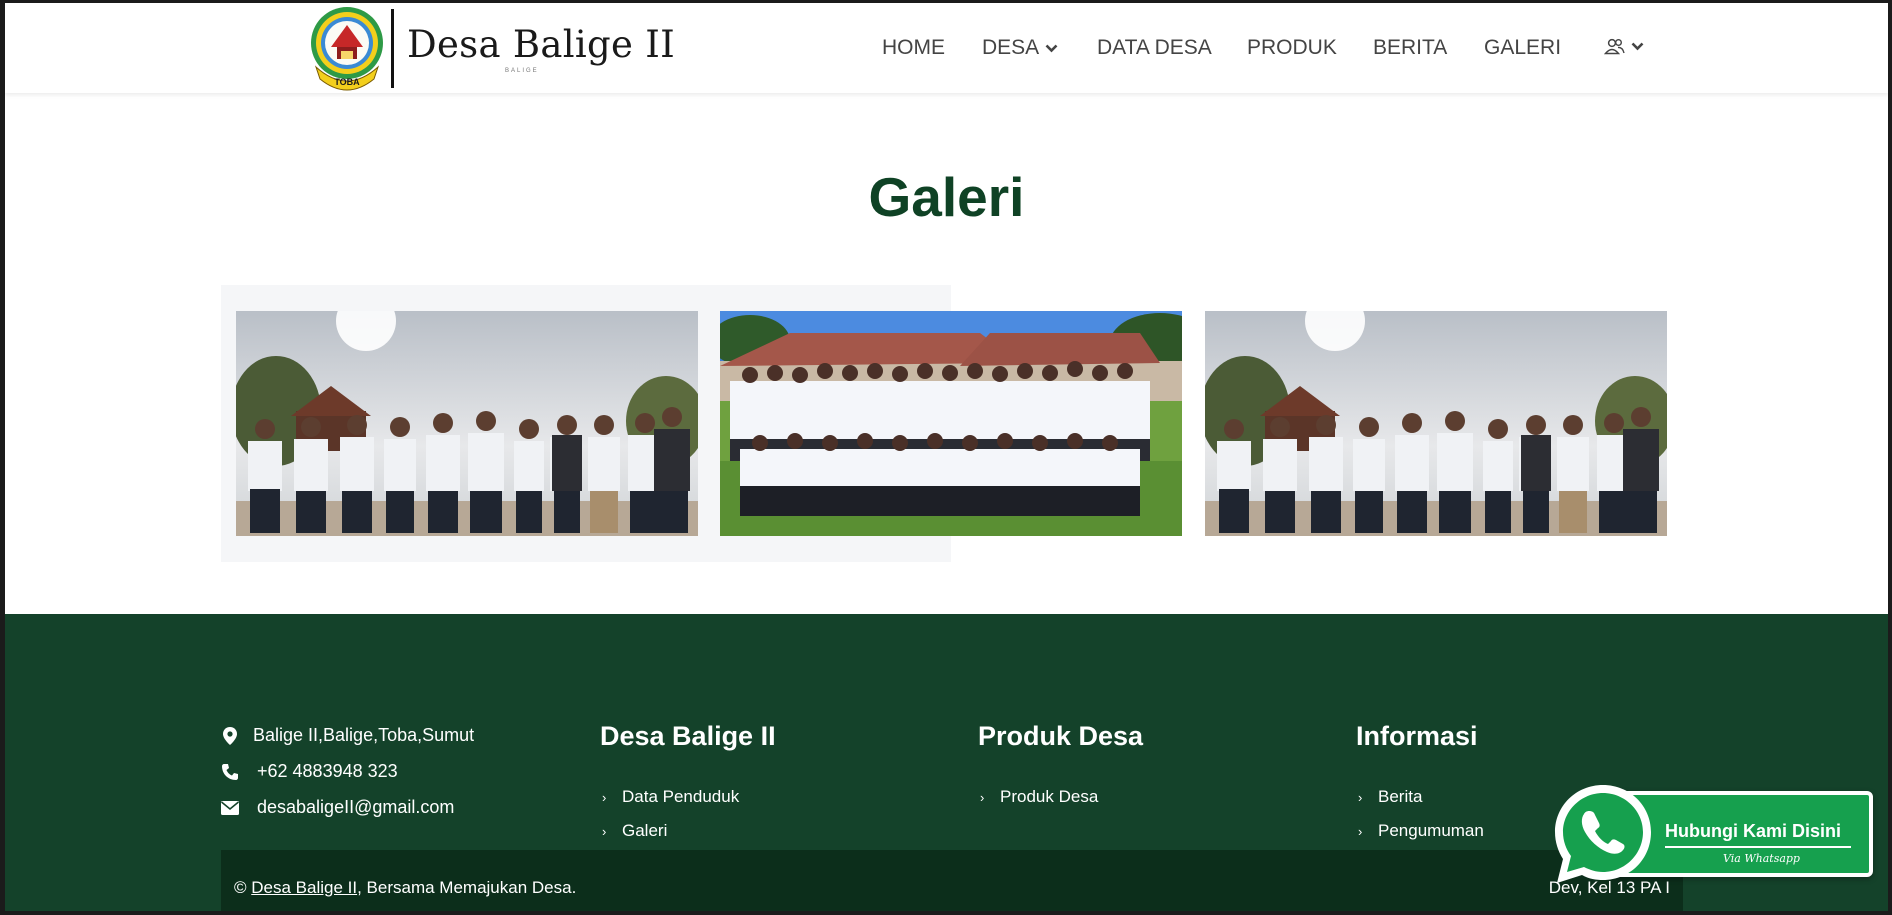 This screenshot has width=1892, height=915. I want to click on copyright-site-link: Desa Balige II, so click(304, 887).